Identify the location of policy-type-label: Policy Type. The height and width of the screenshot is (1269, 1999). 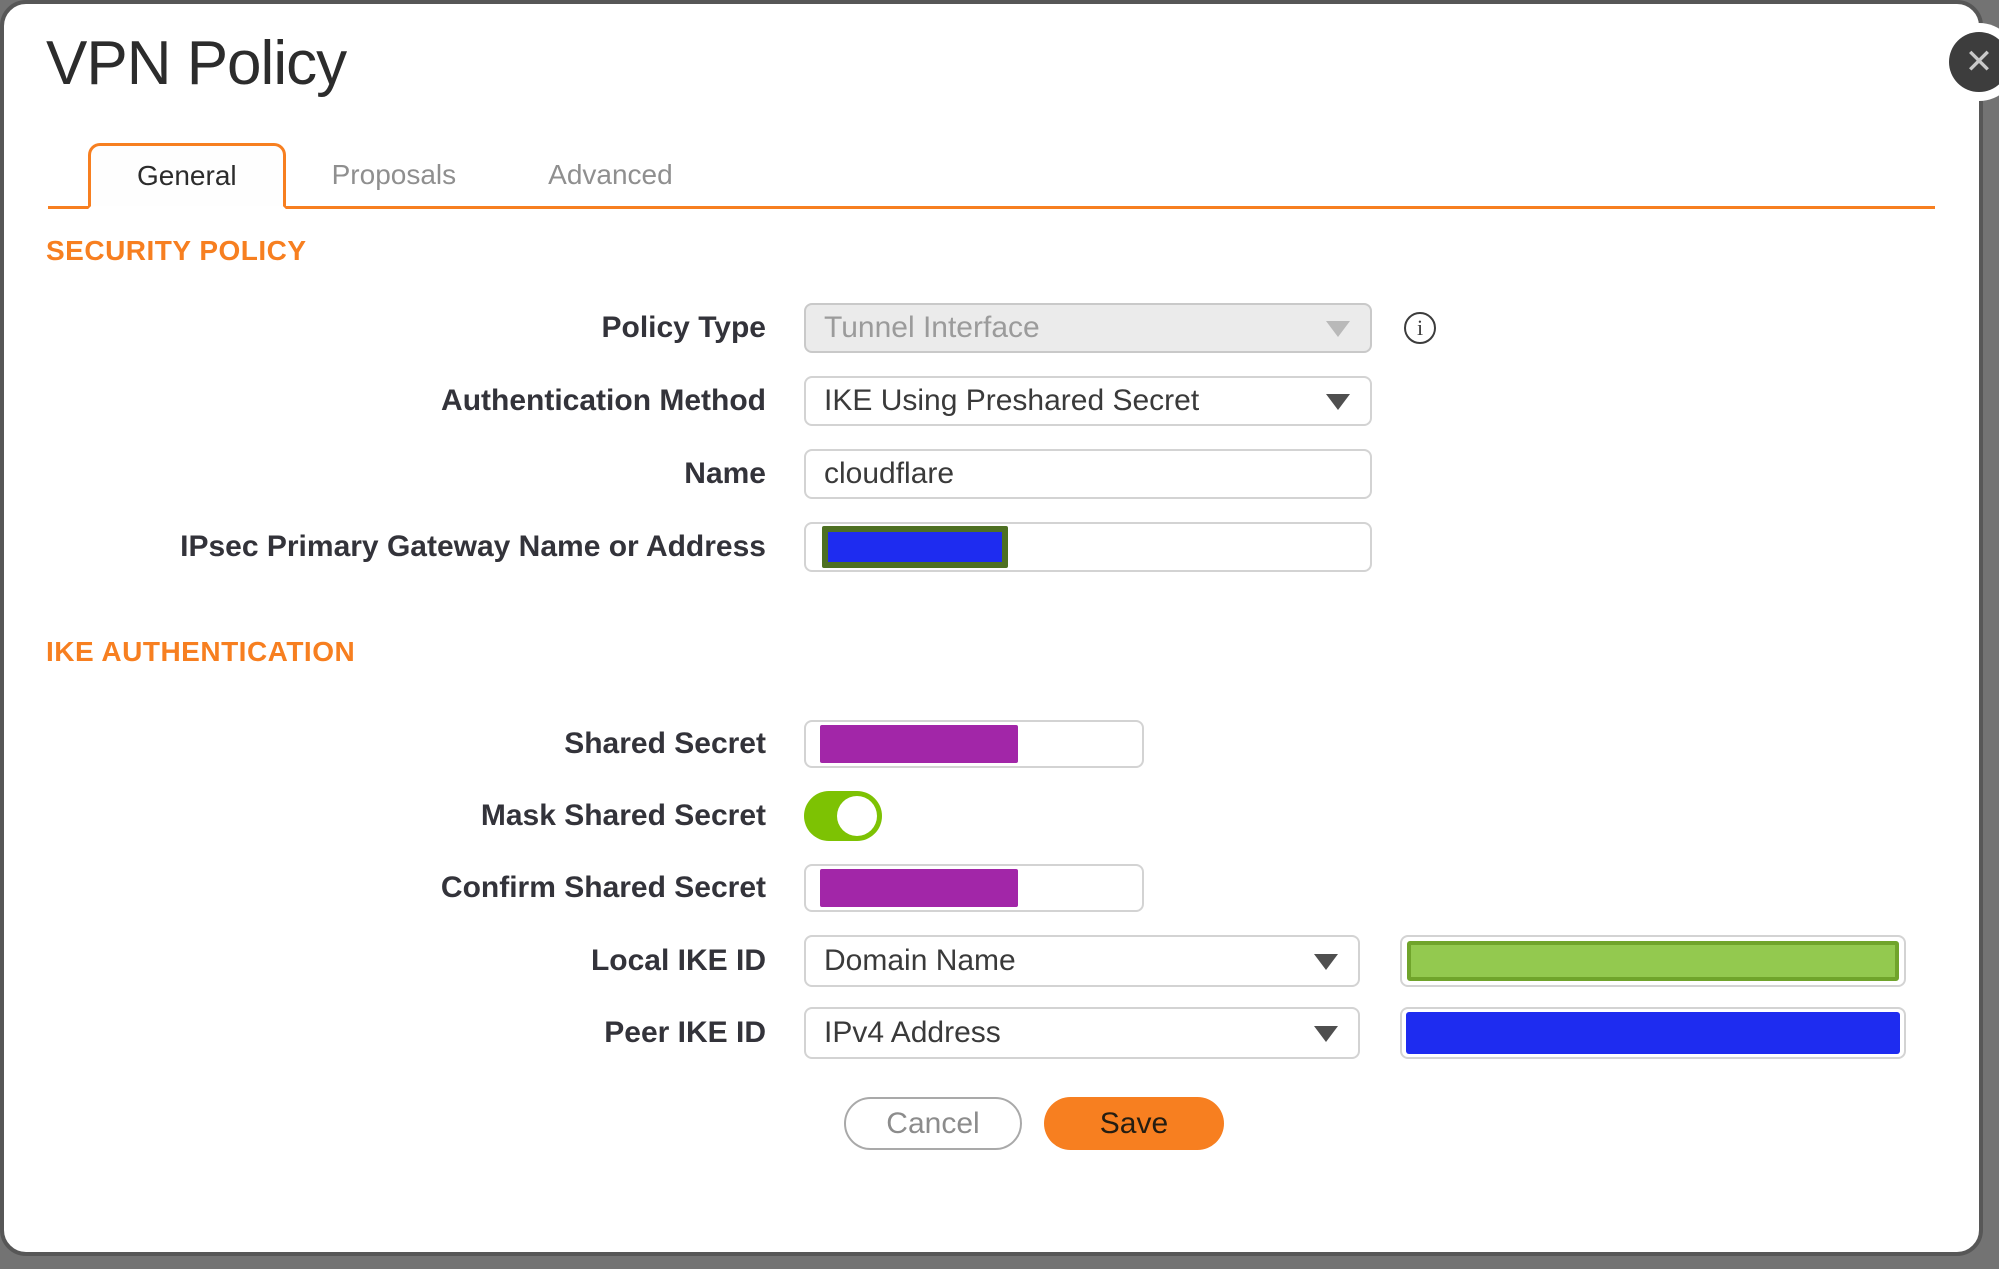
(683, 327).